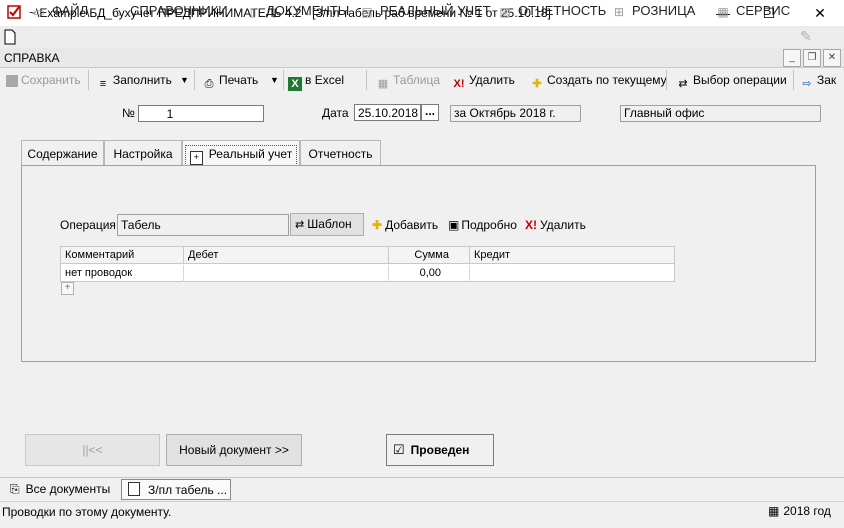  What do you see at coordinates (234, 450) in the screenshot?
I see `new-document-button: Новый документ >>` at bounding box center [234, 450].